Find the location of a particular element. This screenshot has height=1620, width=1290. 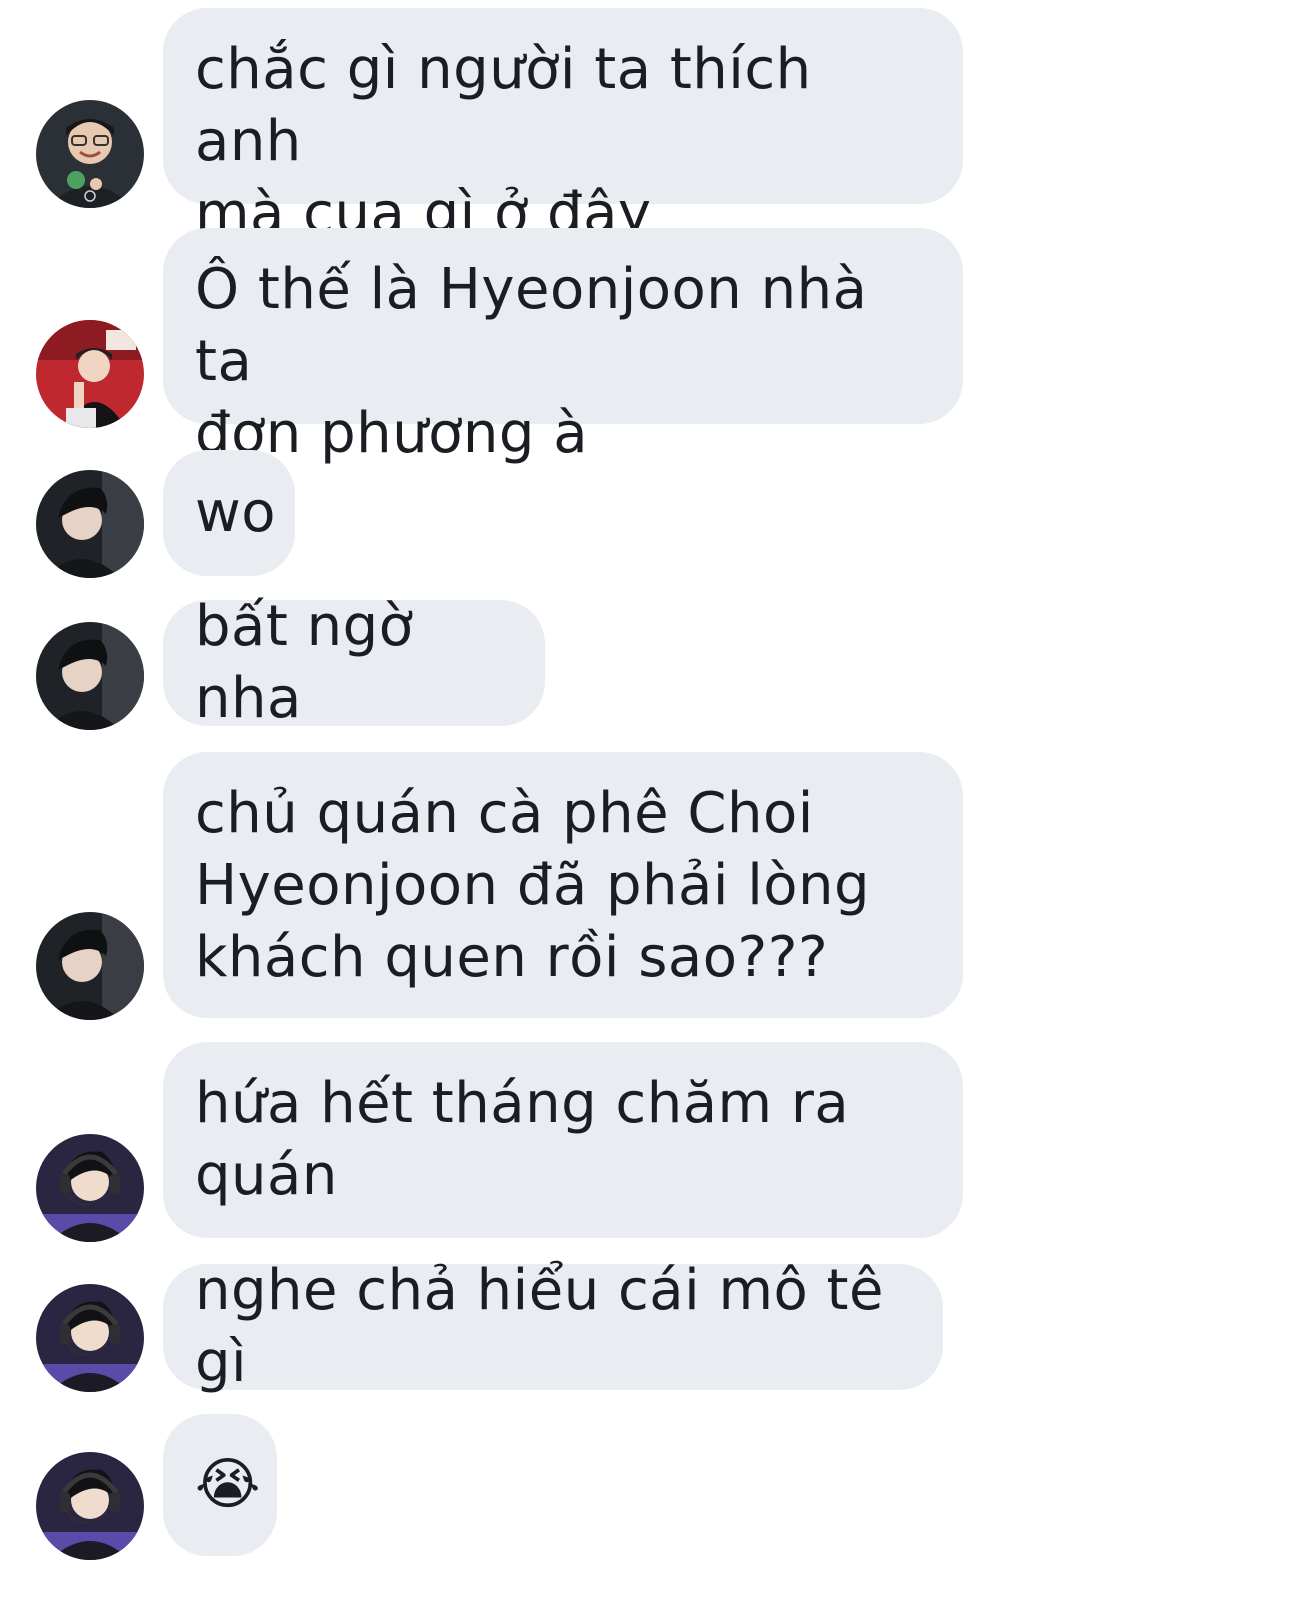

message-bubble: Ô thế là Hyeonjoon nhà ta đơn phương à is located at coordinates (563, 347).